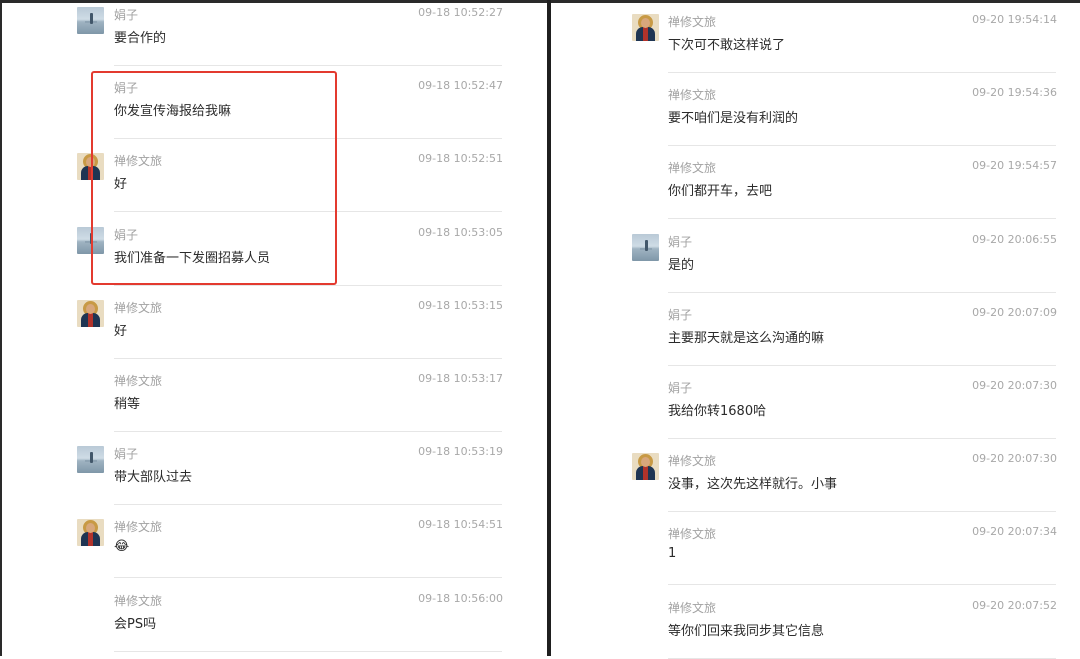  What do you see at coordinates (460, 378) in the screenshot?
I see `message-timestamp: 09-18 10:53:17` at bounding box center [460, 378].